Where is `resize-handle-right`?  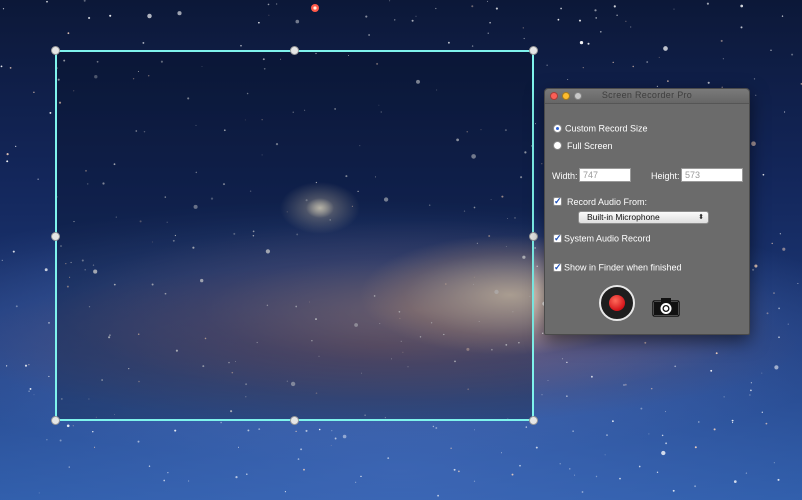 resize-handle-right is located at coordinates (533, 236).